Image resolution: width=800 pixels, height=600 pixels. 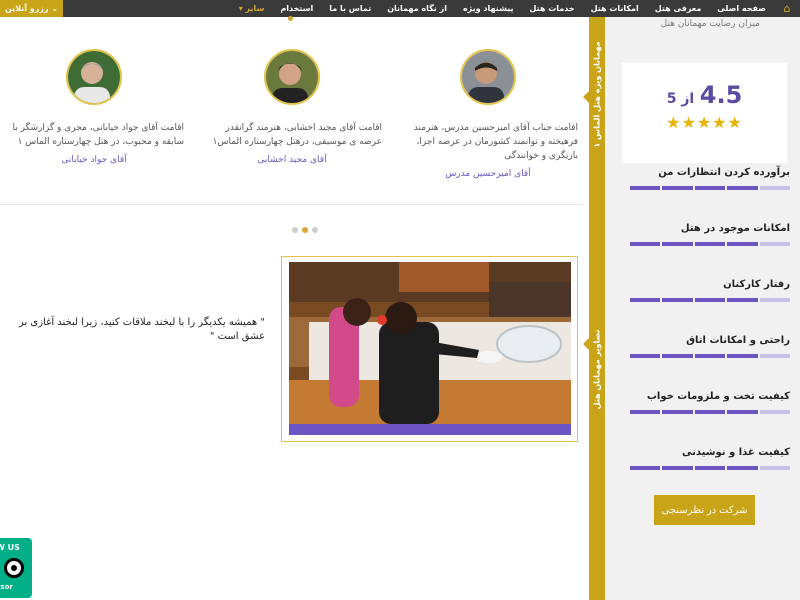 I want to click on sidebar-title: میزان رضایت مهمانان هتل, so click(x=710, y=24).